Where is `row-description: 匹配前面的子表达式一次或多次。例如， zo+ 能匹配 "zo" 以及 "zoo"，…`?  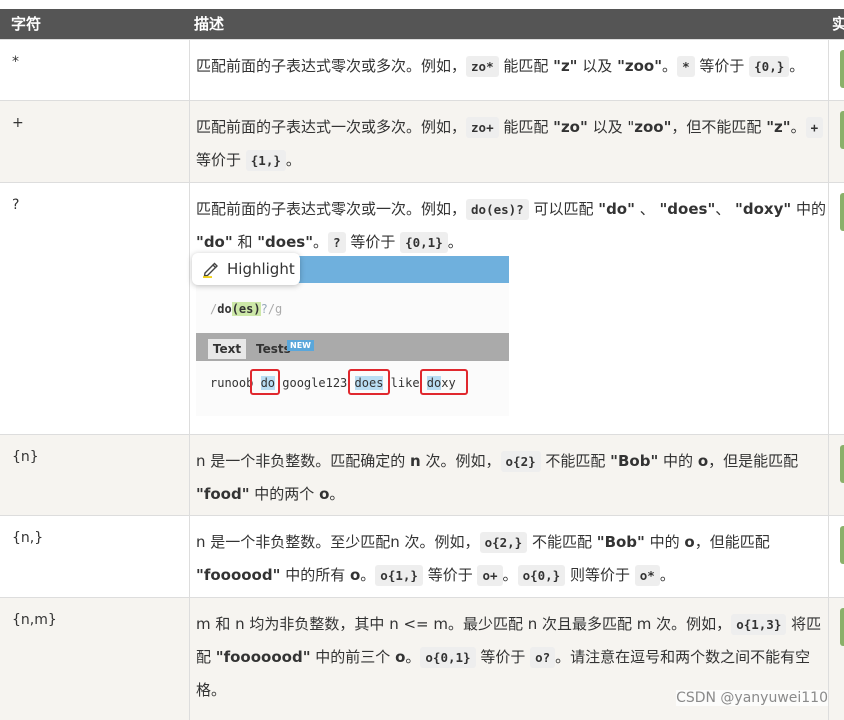 row-description: 匹配前面的子表达式一次或多次。例如， zo+ 能匹配 "zo" 以及 "zoo"，… is located at coordinates (511, 144).